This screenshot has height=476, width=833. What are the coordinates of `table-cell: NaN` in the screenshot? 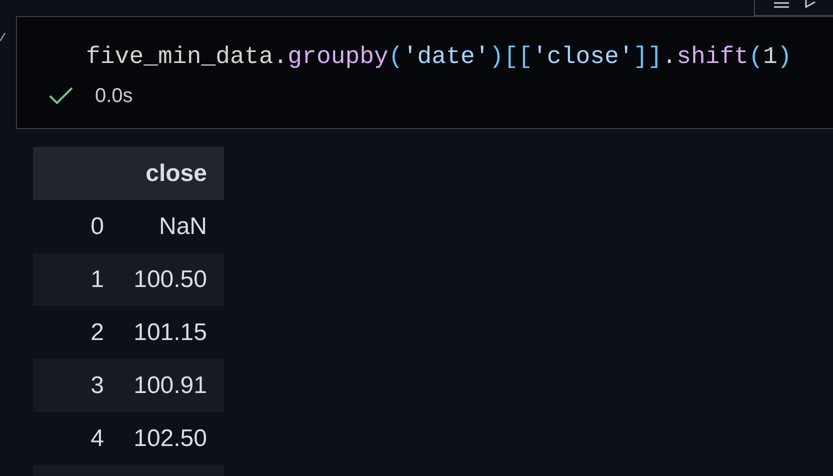 It's located at (168, 226).